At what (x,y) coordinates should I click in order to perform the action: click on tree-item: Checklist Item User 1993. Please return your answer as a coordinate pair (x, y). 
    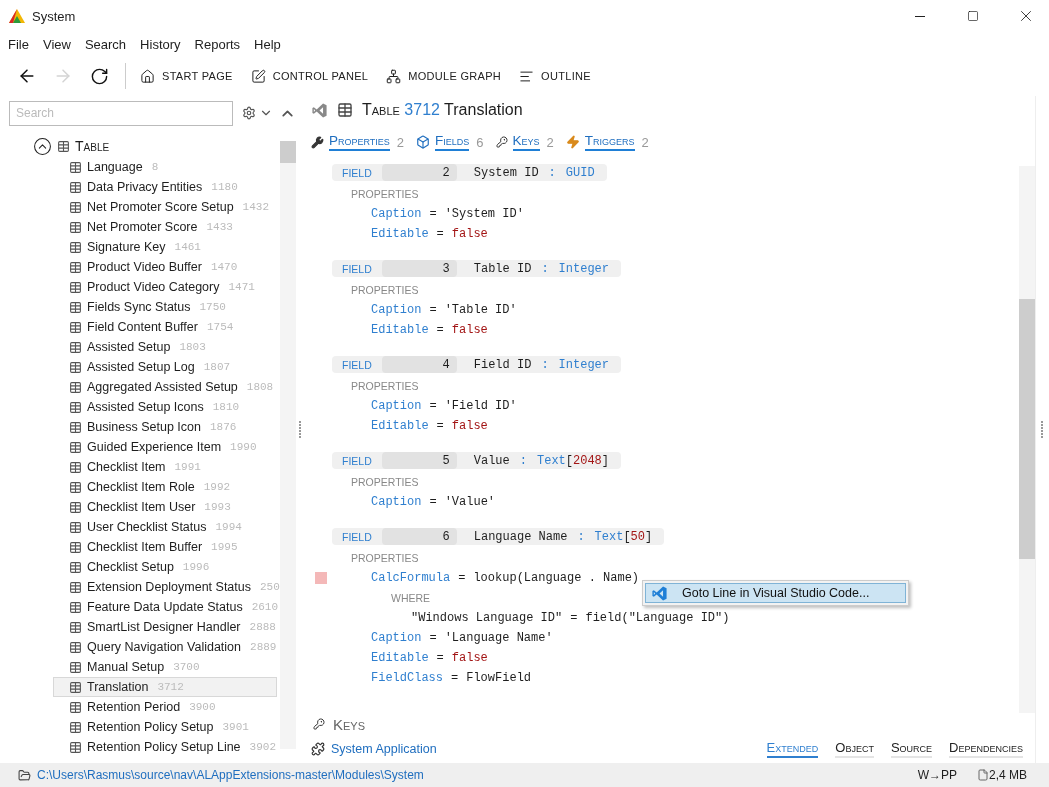
    Looking at the image, I should click on (165, 507).